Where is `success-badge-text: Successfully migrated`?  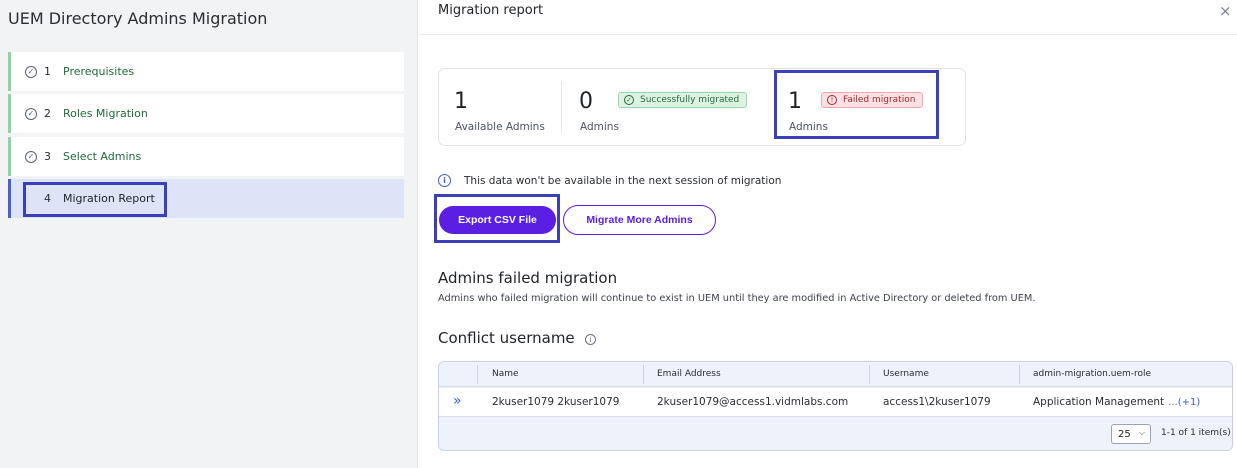
success-badge-text: Successfully migrated is located at coordinates (690, 100).